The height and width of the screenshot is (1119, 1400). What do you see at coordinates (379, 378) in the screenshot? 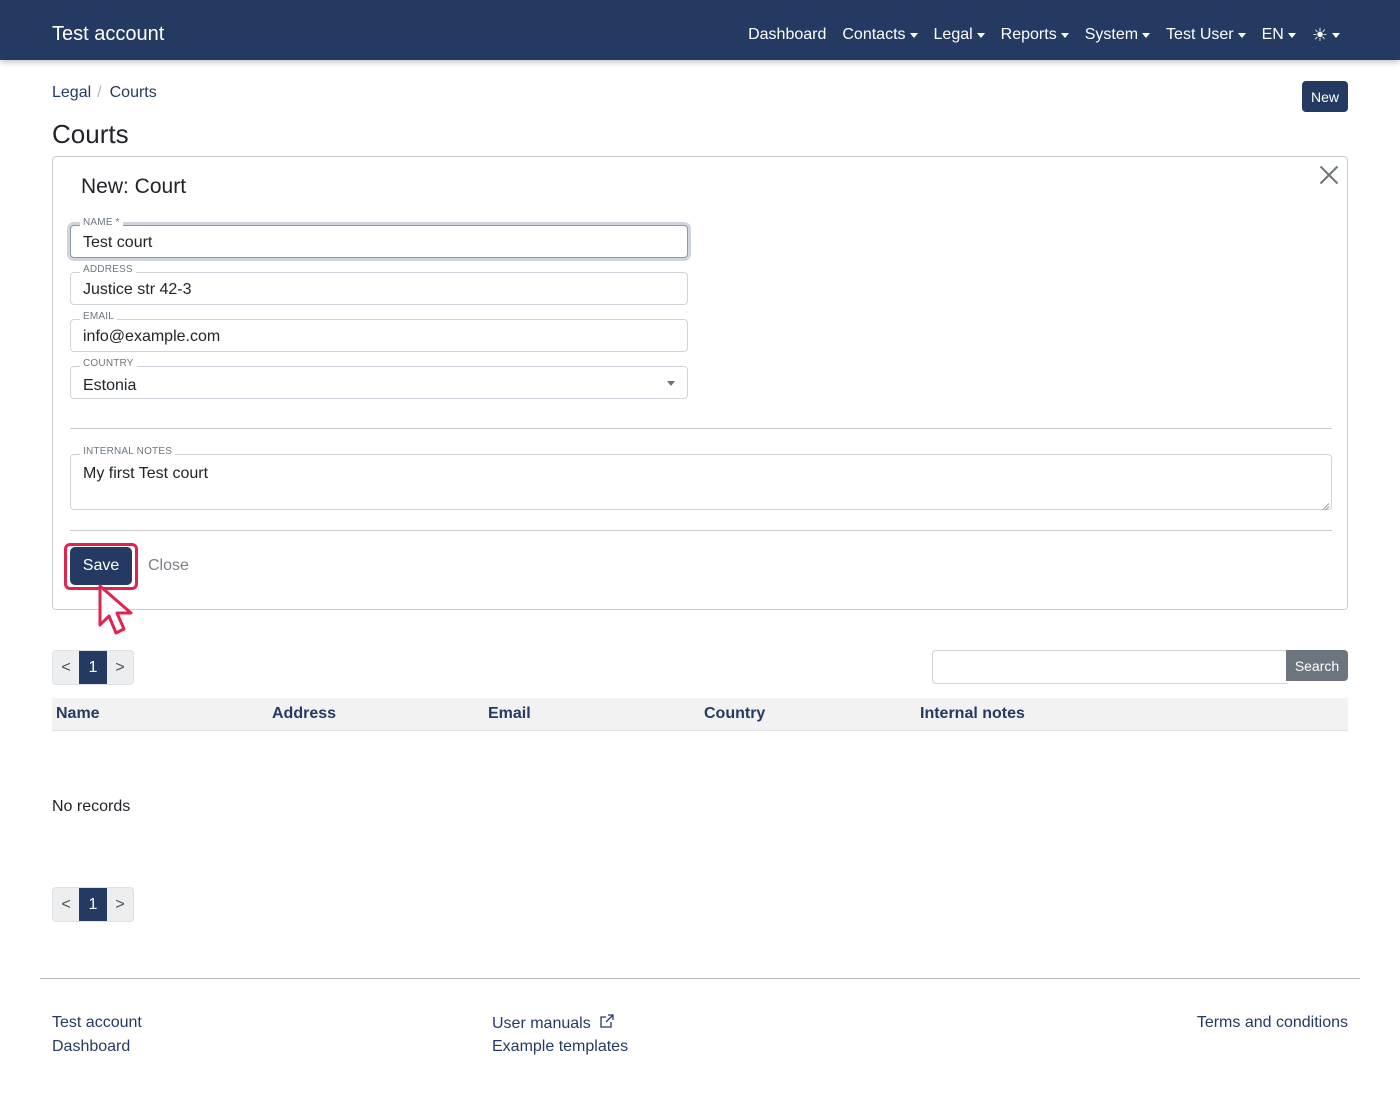
I see `country-select: COUNTRY Estonia` at bounding box center [379, 378].